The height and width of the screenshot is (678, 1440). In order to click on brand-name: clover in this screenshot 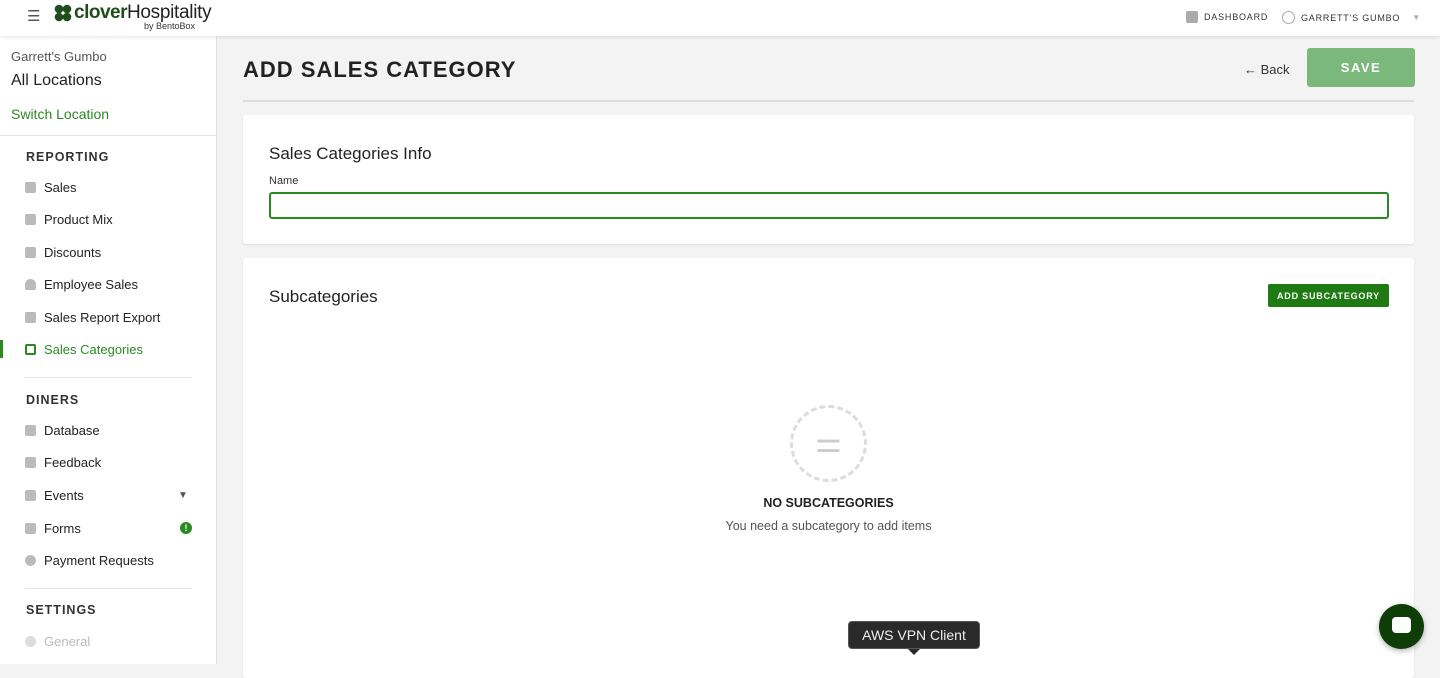, I will do `click(100, 12)`.